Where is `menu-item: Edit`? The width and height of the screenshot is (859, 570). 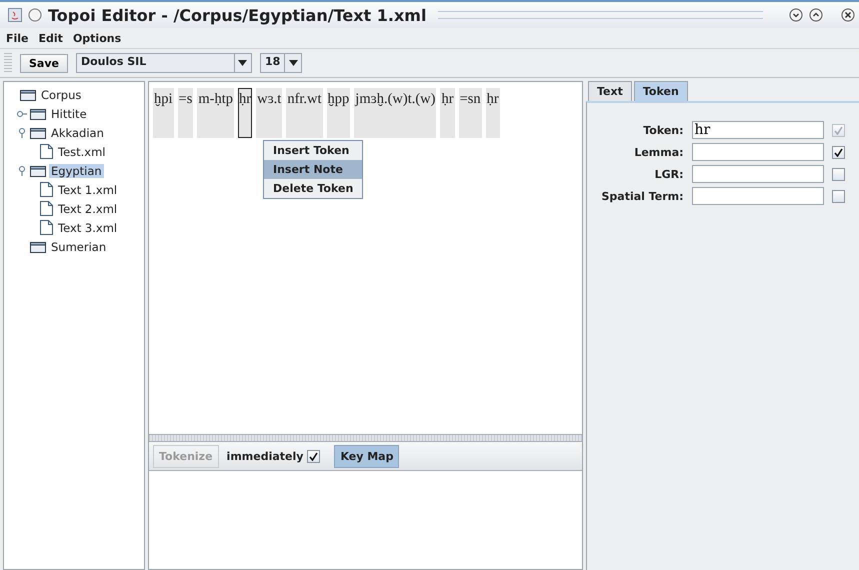
menu-item: Edit is located at coordinates (50, 38).